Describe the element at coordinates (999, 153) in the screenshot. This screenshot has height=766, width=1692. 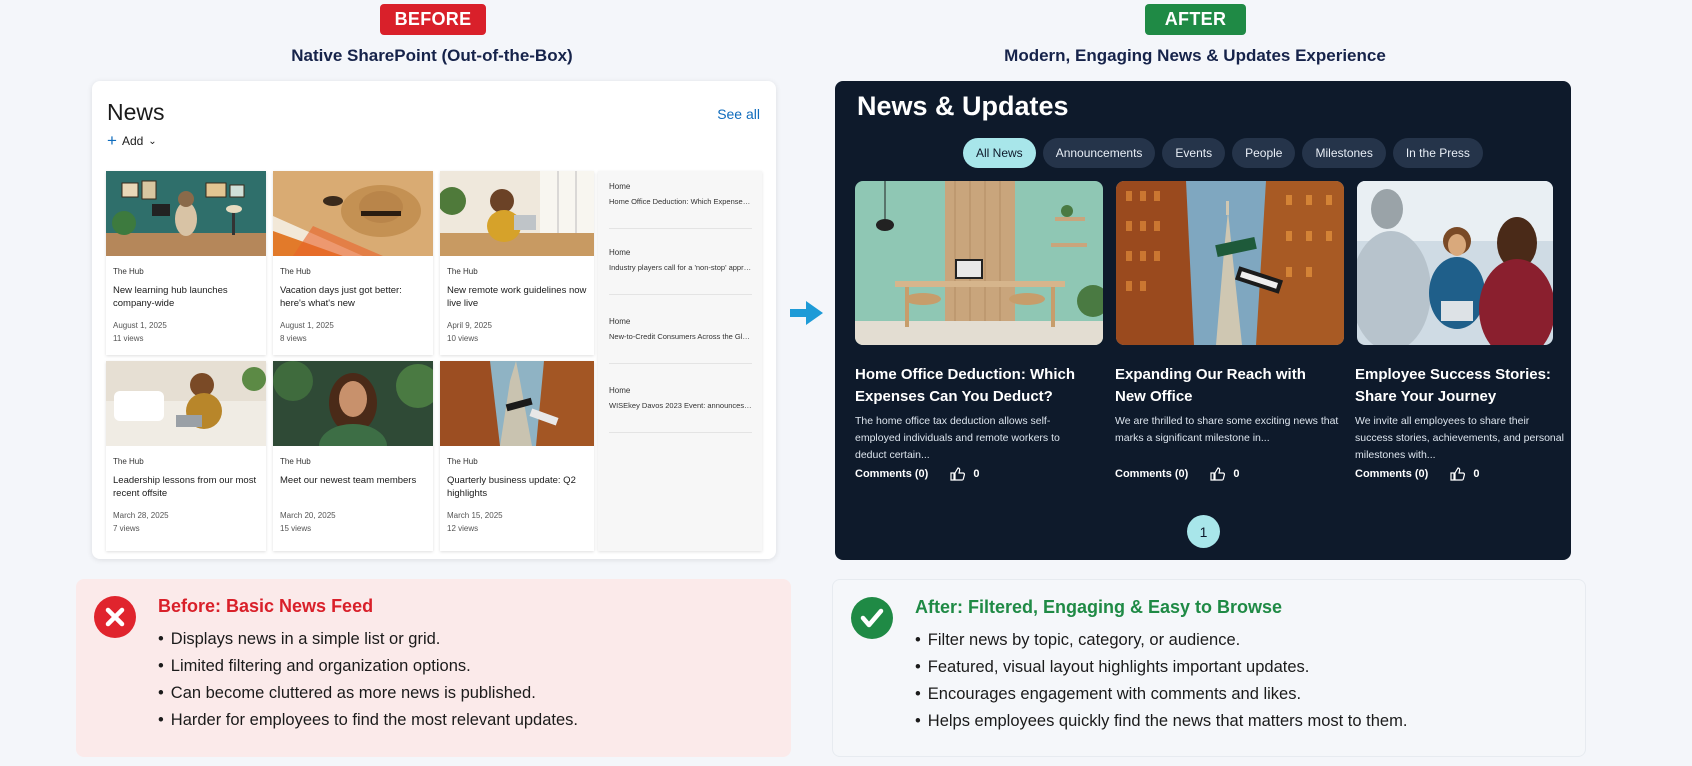
I see `tab-all-news: All News` at that location.